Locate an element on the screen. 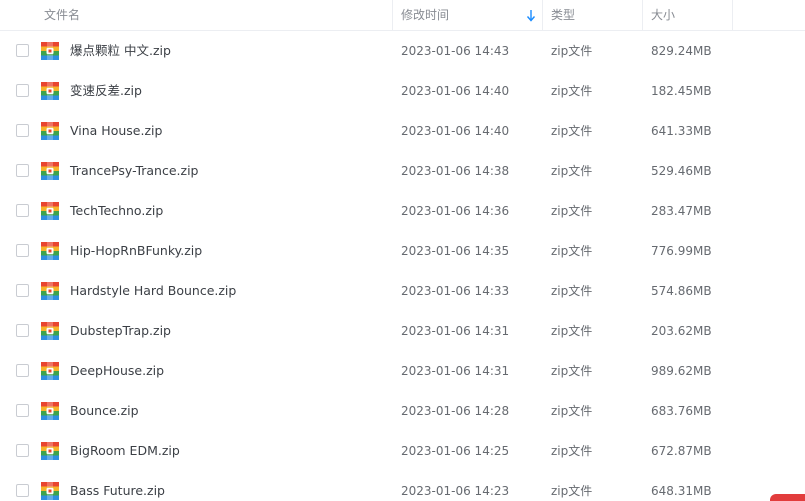  file-size: 182.45MB is located at coordinates (681, 91).